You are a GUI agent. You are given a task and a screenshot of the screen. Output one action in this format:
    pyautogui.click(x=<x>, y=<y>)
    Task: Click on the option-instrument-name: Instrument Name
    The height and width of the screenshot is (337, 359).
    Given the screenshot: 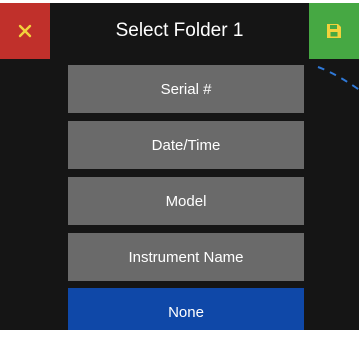 What is the action you would take?
    pyautogui.click(x=186, y=257)
    